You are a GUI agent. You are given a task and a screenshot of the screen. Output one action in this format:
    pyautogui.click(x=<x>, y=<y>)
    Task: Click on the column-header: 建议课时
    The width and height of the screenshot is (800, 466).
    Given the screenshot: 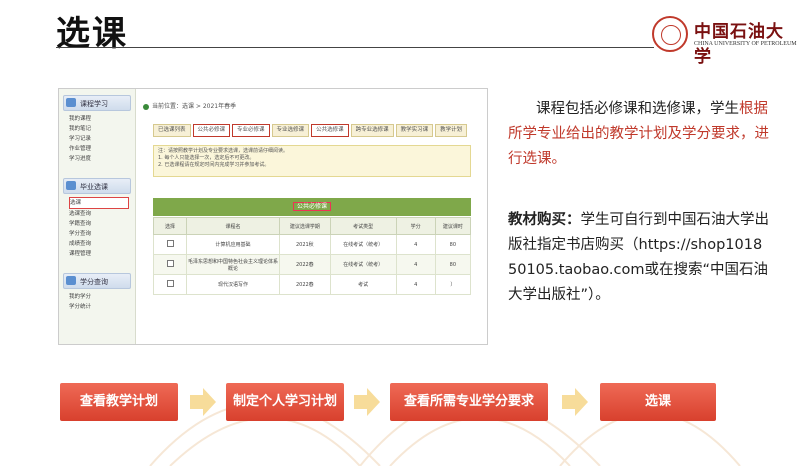 What is the action you would take?
    pyautogui.click(x=453, y=226)
    